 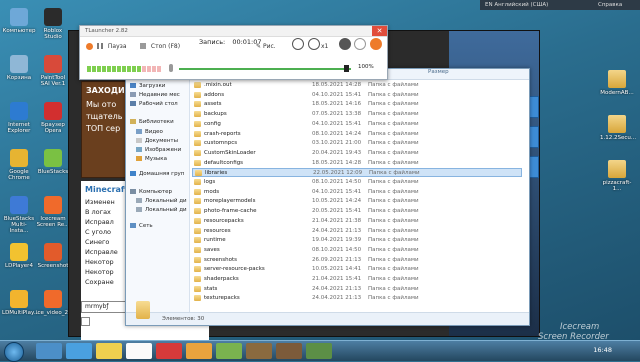 I want to click on taskbar-chrome, so click(x=139, y=351).